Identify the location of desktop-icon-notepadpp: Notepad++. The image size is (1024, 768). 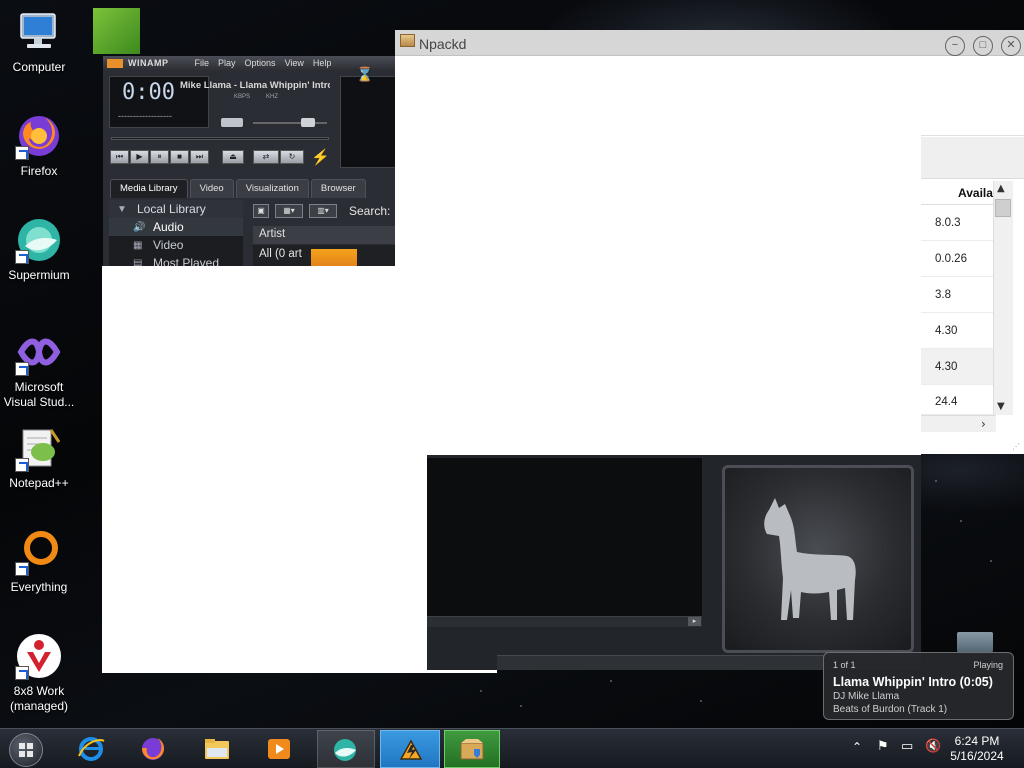
(39, 457).